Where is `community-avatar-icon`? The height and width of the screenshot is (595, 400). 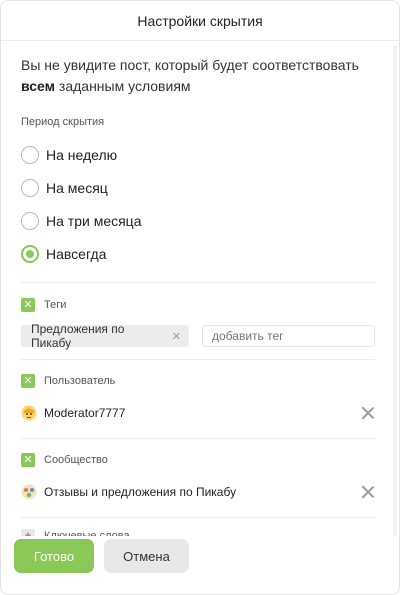 community-avatar-icon is located at coordinates (29, 492).